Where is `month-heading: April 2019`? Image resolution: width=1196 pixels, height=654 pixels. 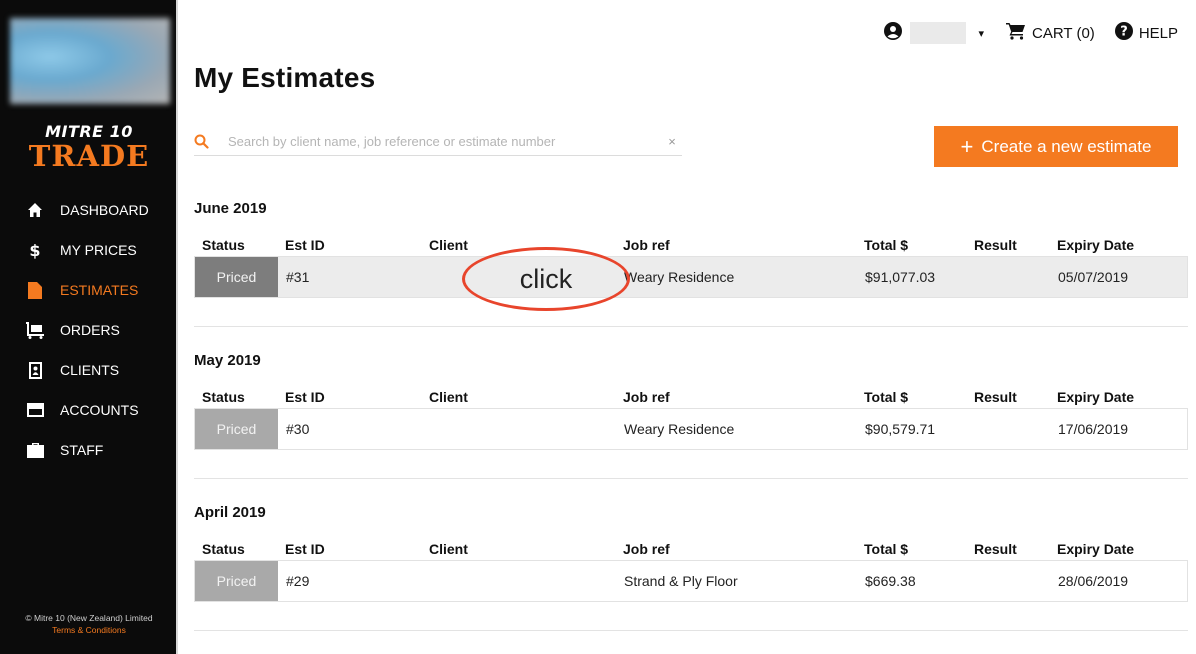 month-heading: April 2019 is located at coordinates (230, 512).